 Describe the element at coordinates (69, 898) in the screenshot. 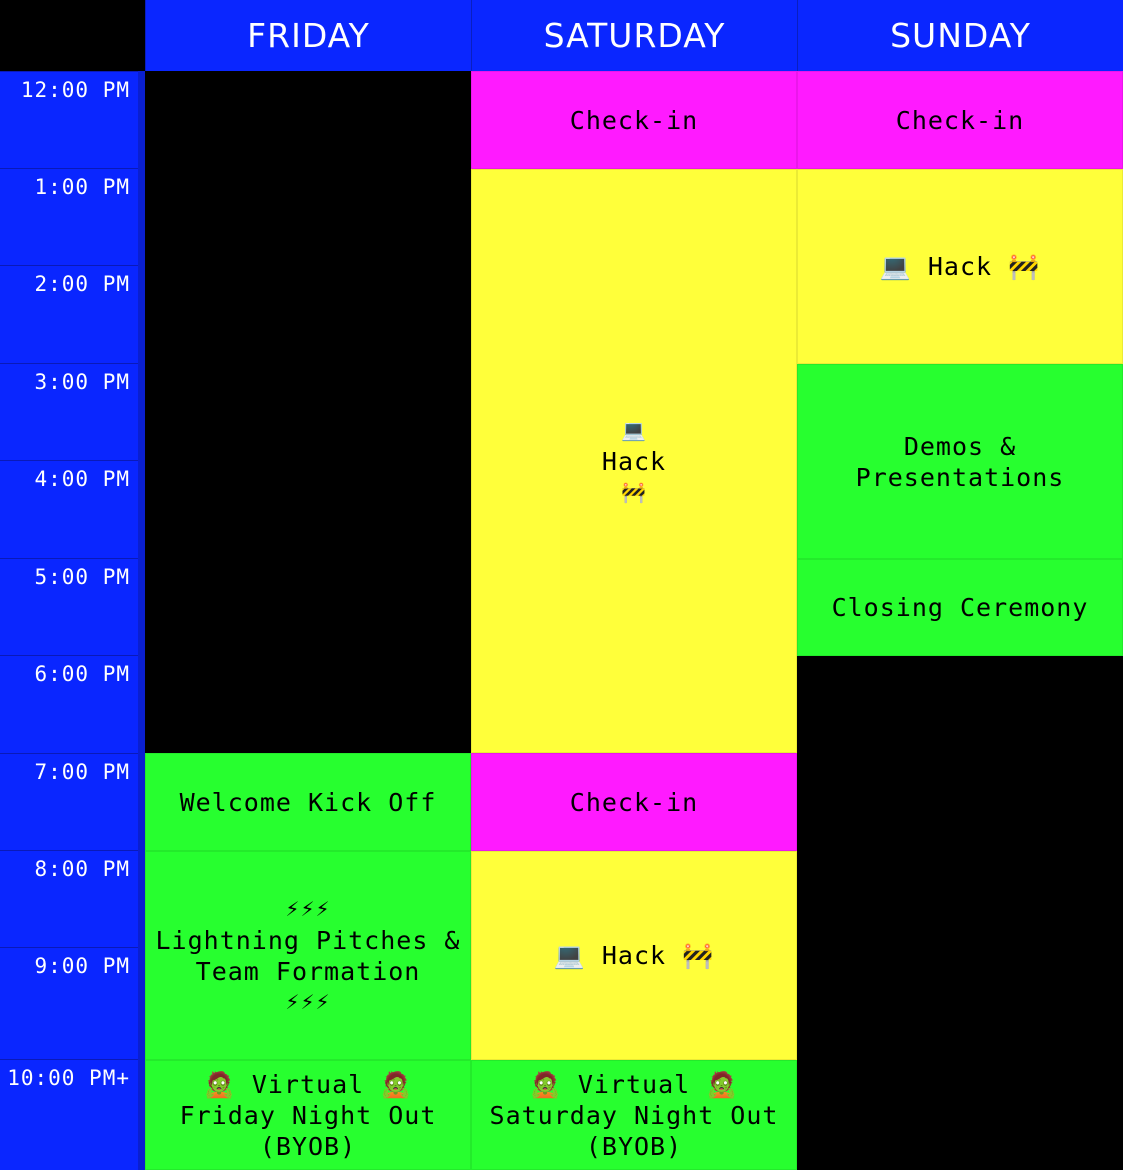

I see `time-label: 8:00 PM` at that location.